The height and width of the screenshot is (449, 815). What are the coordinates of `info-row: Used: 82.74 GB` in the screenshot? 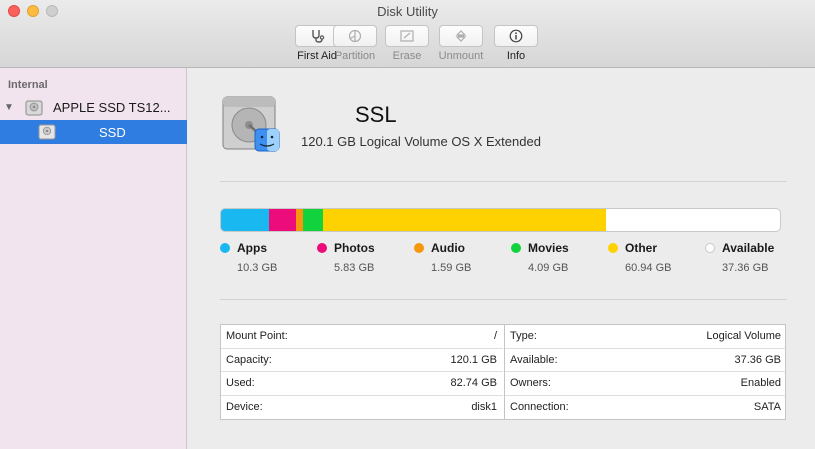 It's located at (362, 384).